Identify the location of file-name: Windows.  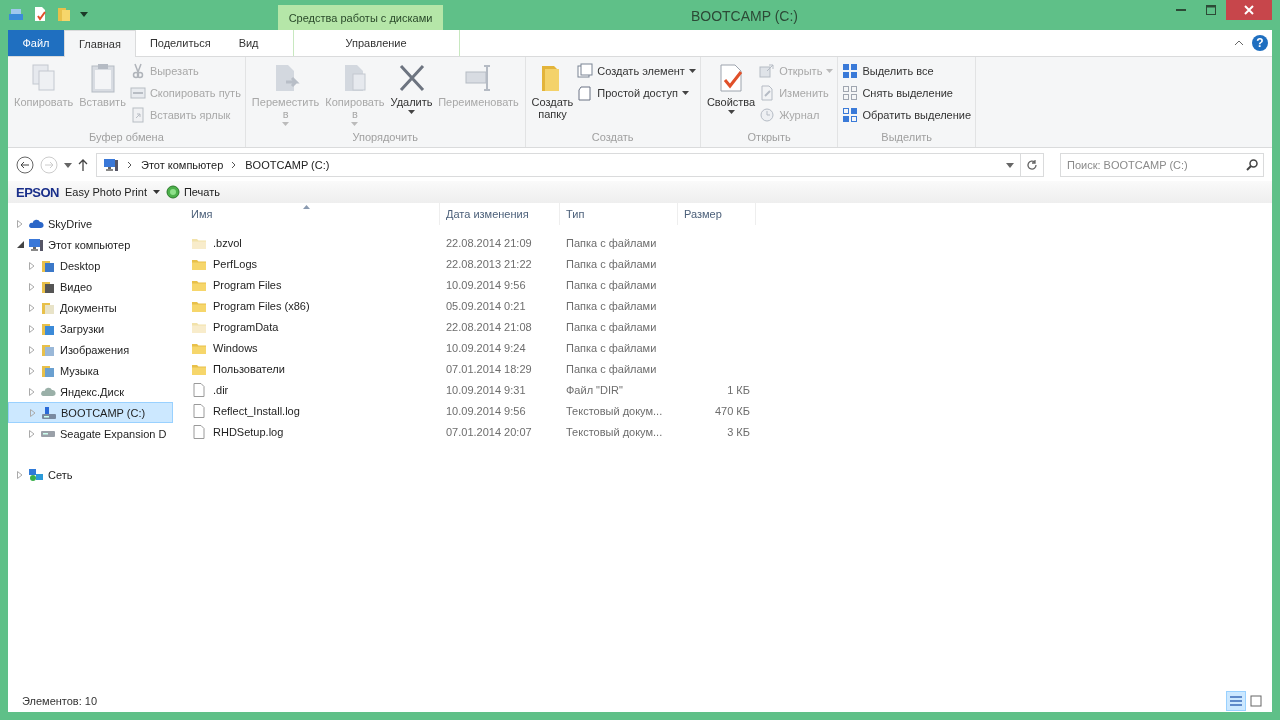
(312, 347).